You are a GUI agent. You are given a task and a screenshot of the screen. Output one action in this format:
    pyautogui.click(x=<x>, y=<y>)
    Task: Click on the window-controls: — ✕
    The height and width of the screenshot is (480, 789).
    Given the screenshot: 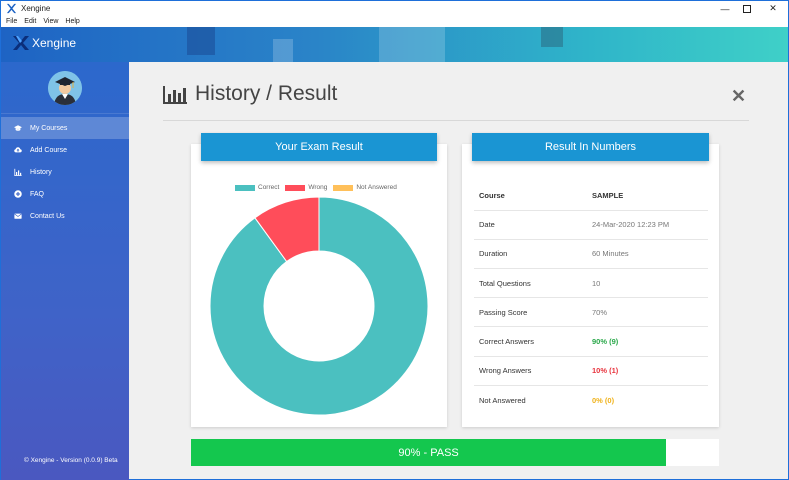 What is the action you would take?
    pyautogui.click(x=751, y=9)
    